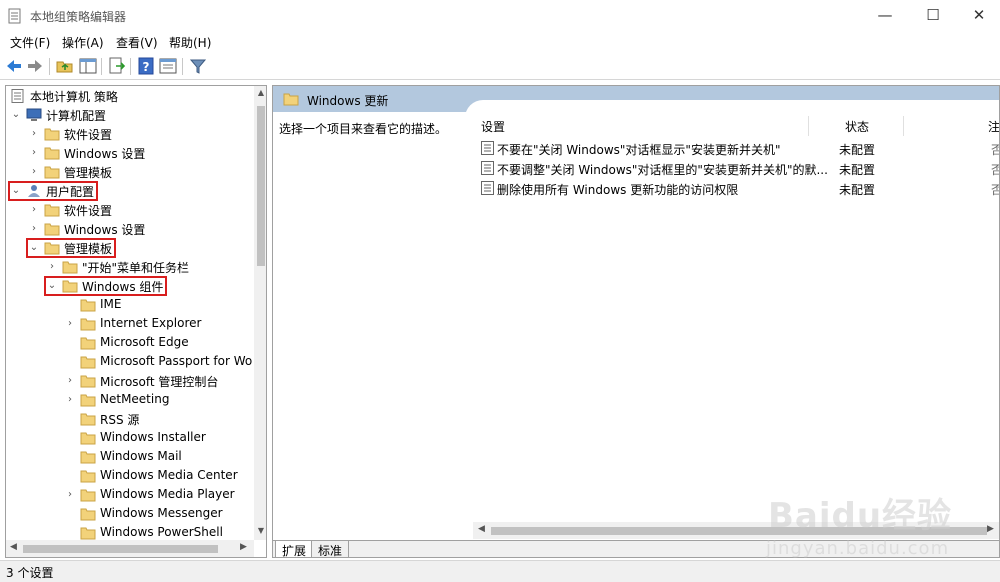 The width and height of the screenshot is (1000, 582). I want to click on tree-item: › 管理模板, so click(130, 172).